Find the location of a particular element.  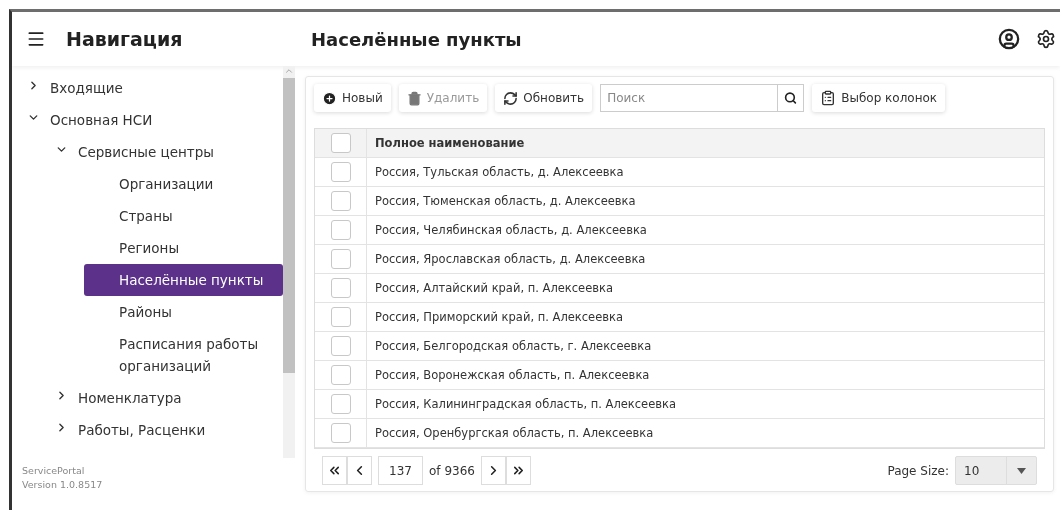

nav-item: Организации is located at coordinates (183, 184).